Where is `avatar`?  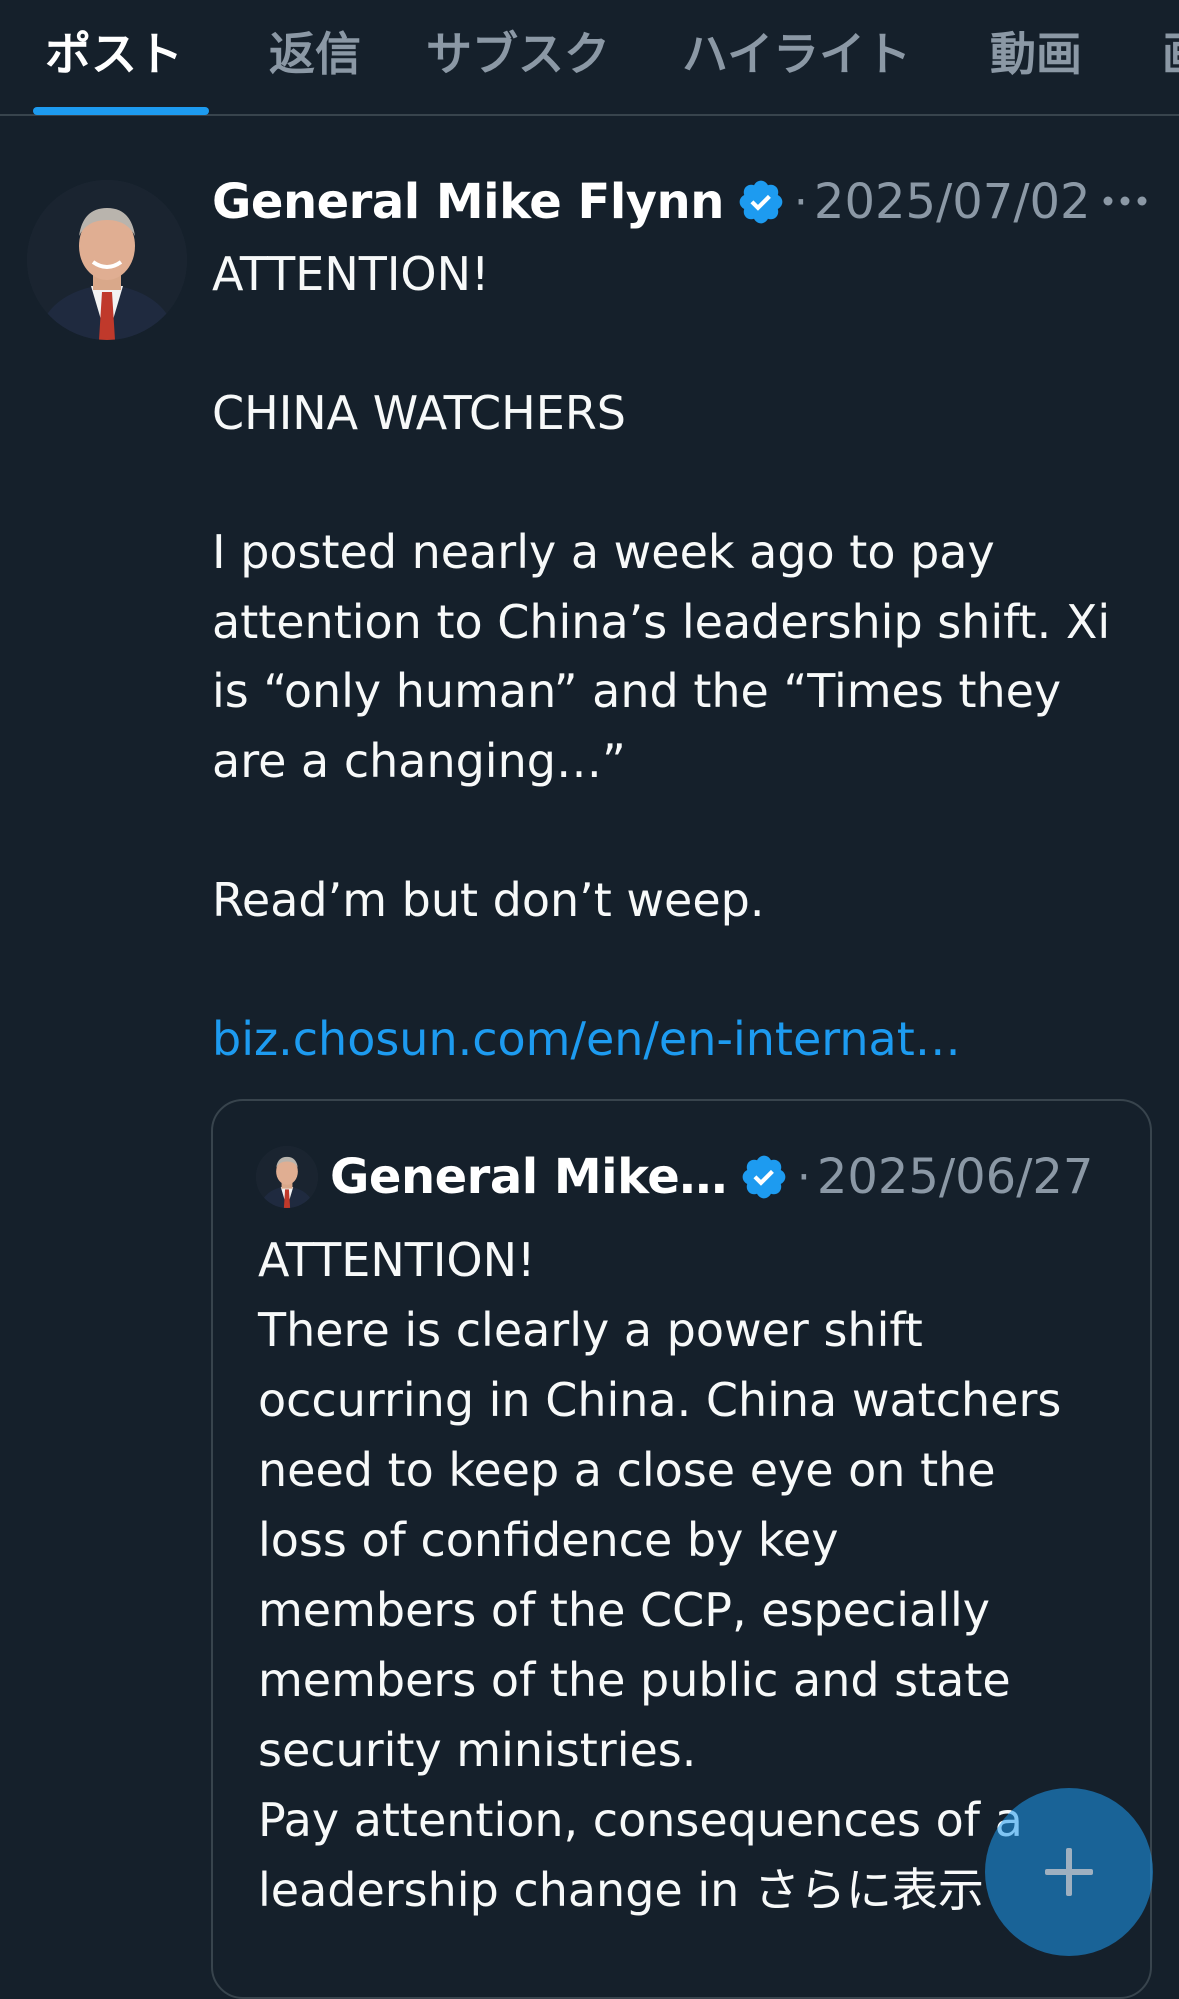 avatar is located at coordinates (107, 260).